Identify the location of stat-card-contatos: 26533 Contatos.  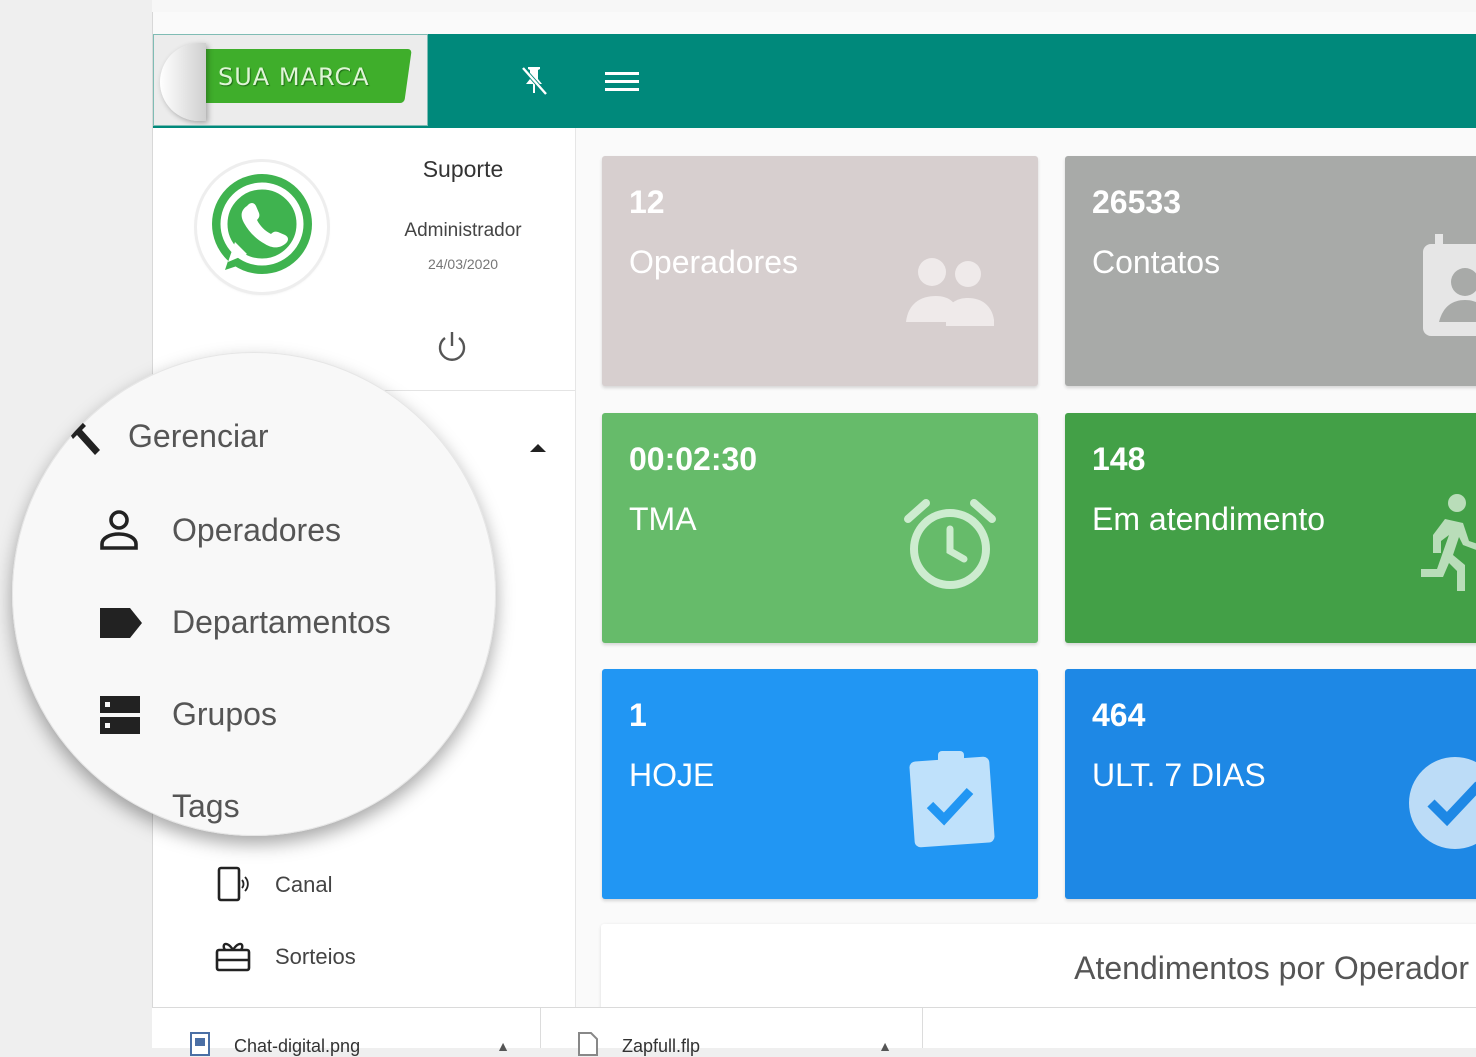
(1270, 271).